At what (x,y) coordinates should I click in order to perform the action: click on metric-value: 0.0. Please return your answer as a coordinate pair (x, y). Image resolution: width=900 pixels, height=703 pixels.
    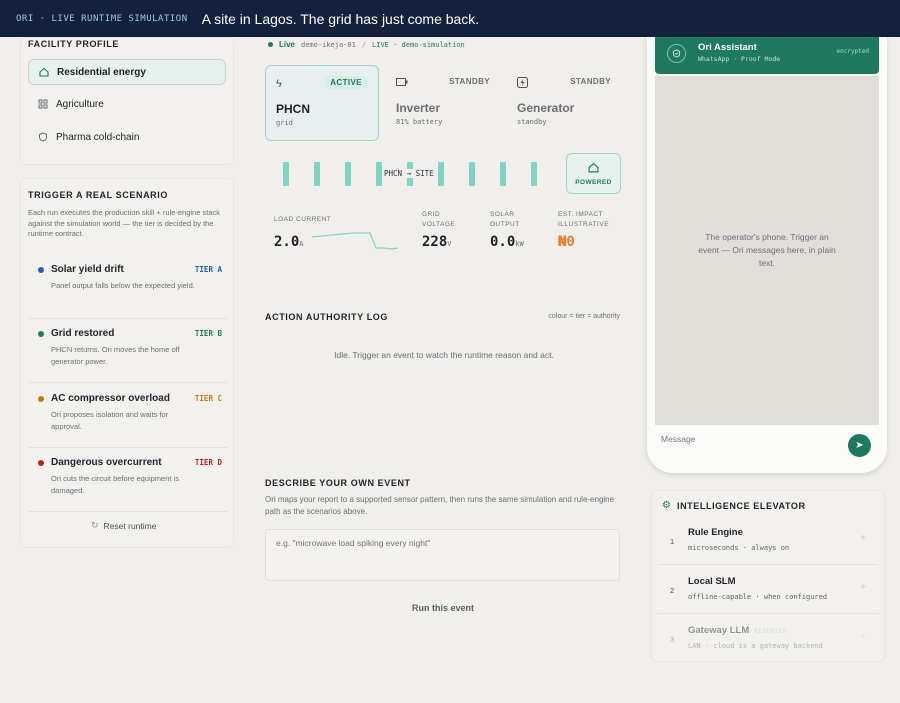
    Looking at the image, I should click on (503, 242).